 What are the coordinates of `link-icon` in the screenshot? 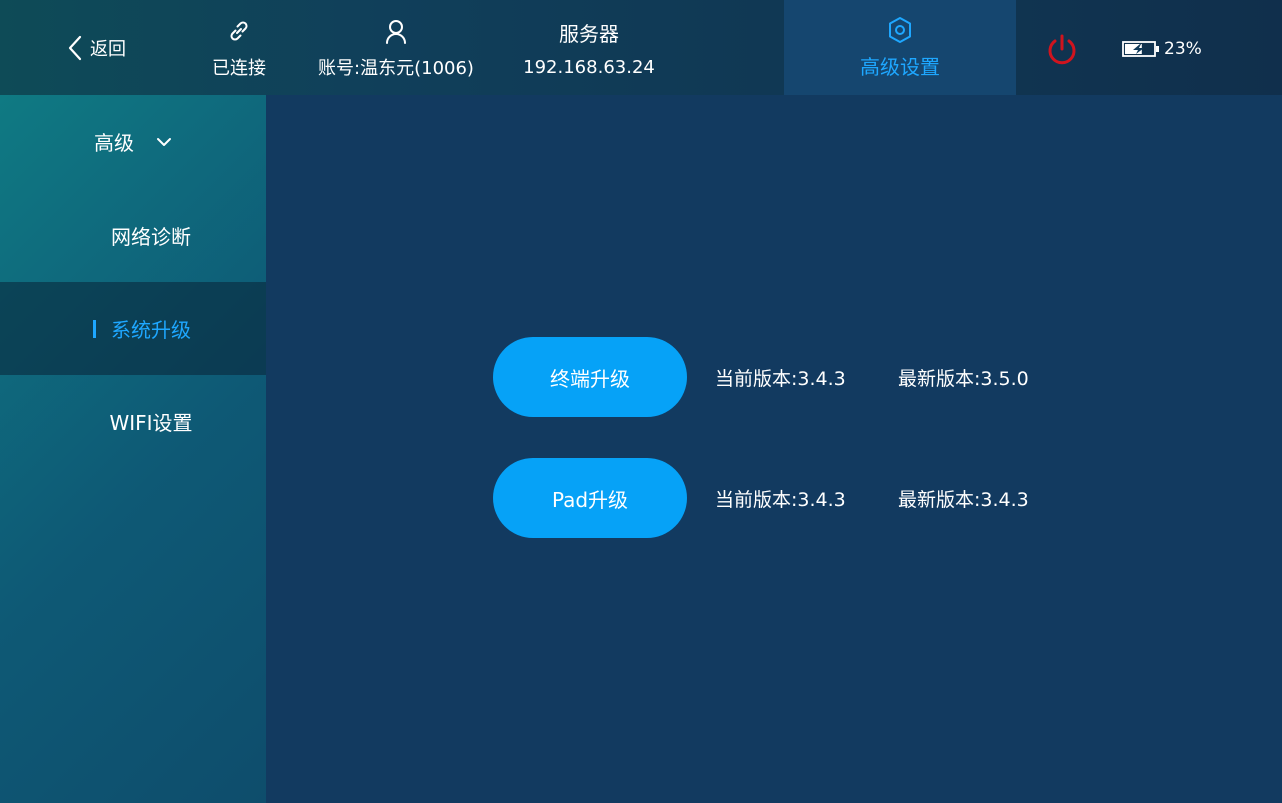 It's located at (239, 31).